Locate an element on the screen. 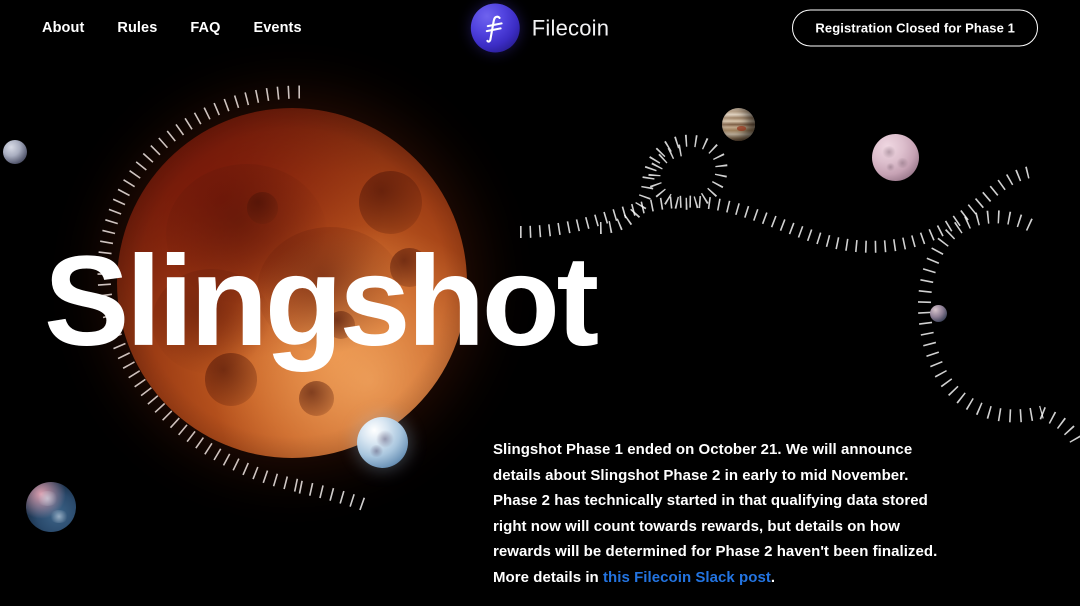 The image size is (1080, 606). ice-planet is located at coordinates (382, 442).